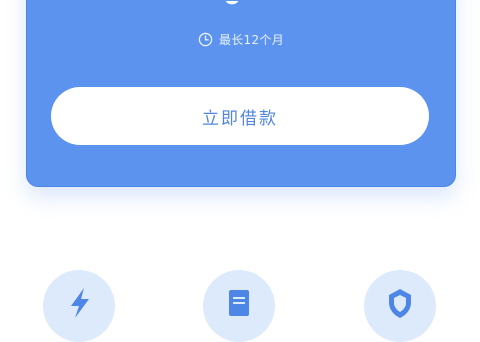 This screenshot has height=342, width=480. I want to click on borrow-now-button: 立即借款, so click(240, 116).